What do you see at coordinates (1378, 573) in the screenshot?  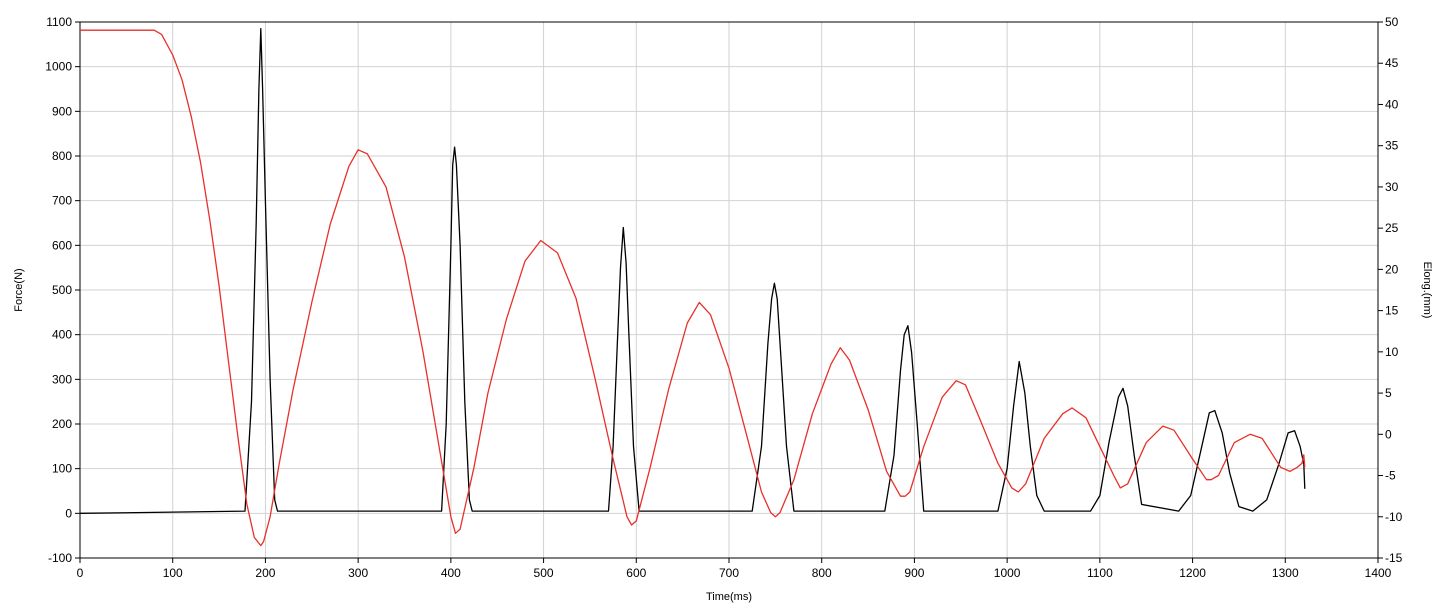 I see `x-tick-label: 1400` at bounding box center [1378, 573].